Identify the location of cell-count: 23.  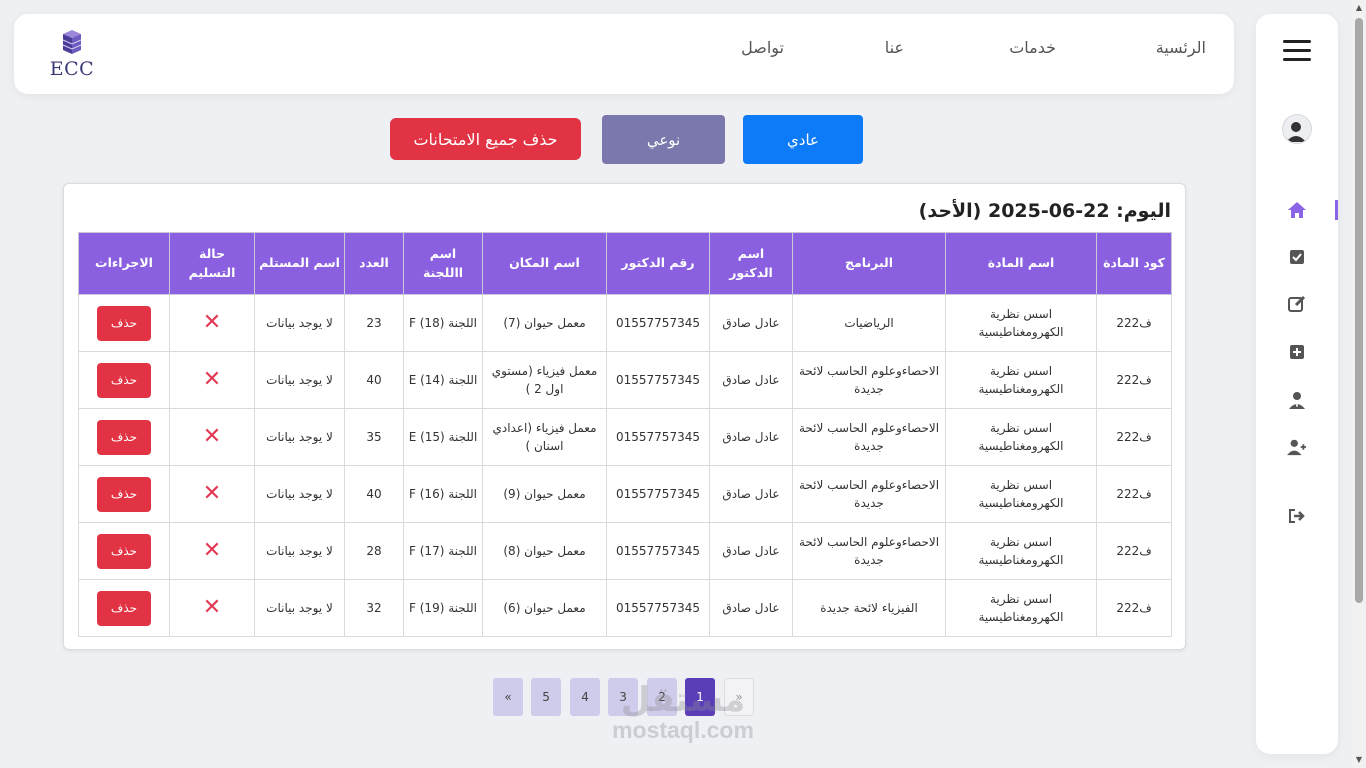
(374, 323).